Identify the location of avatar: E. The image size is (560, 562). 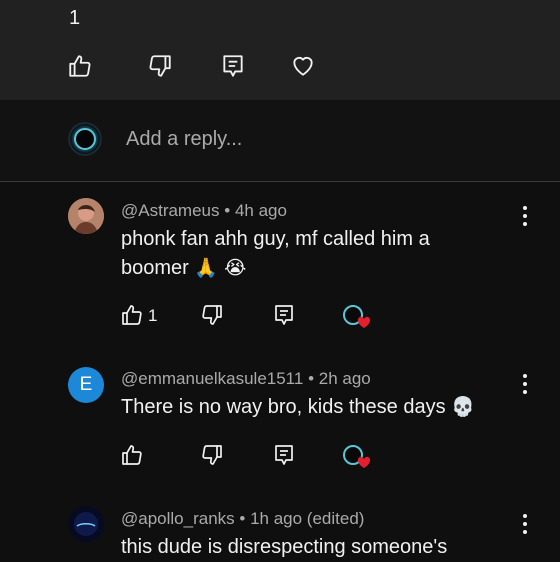
(86, 385).